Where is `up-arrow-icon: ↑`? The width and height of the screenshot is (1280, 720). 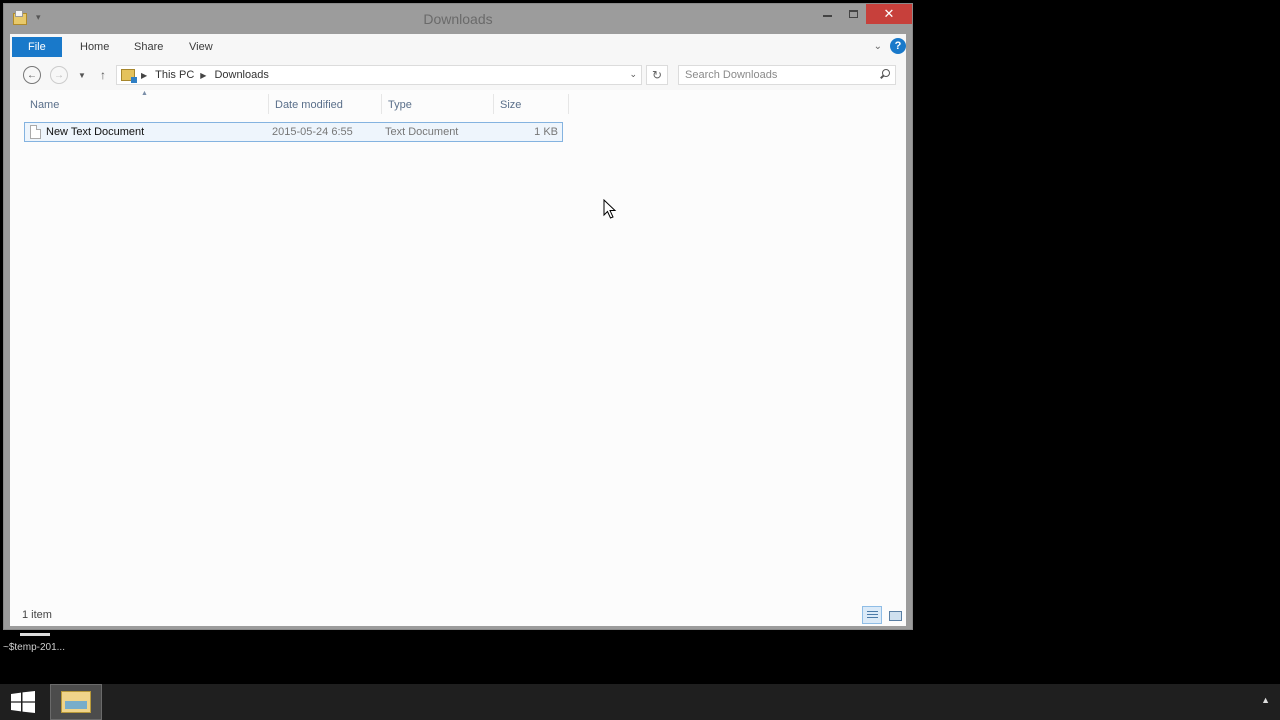
up-arrow-icon: ↑ is located at coordinates (103, 75).